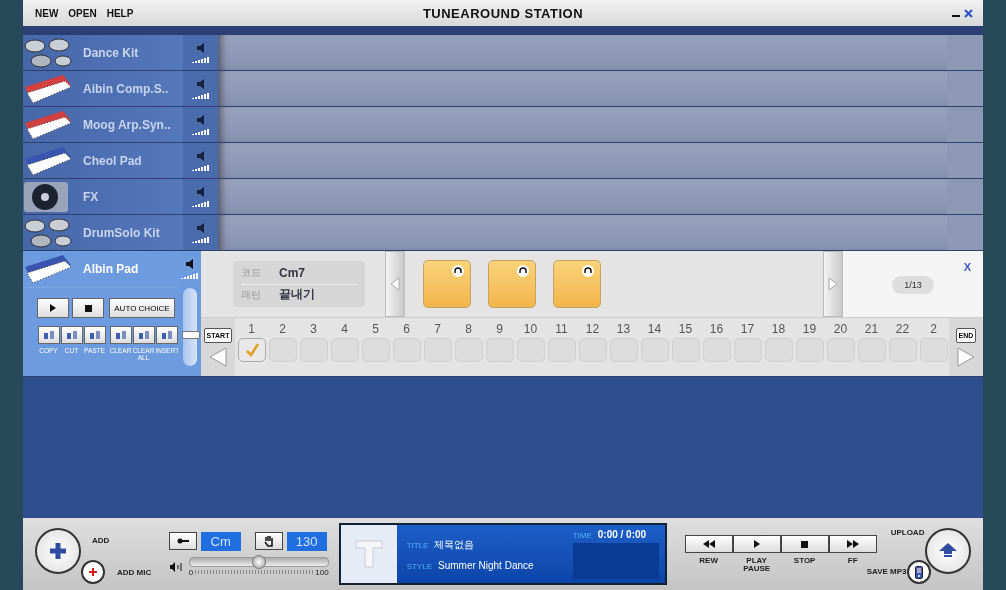 The image size is (1006, 590). Describe the element at coordinates (654, 330) in the screenshot. I see `step-number: 14` at that location.